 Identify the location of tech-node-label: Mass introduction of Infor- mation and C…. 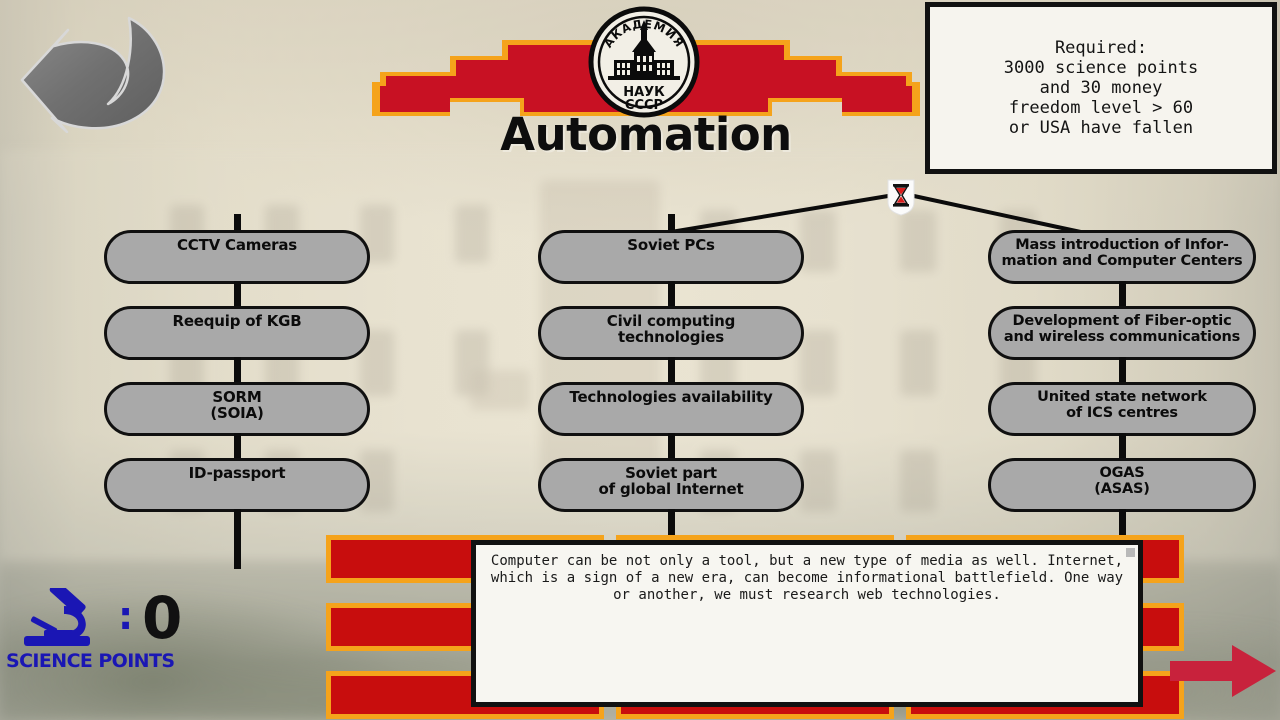
(1122, 253).